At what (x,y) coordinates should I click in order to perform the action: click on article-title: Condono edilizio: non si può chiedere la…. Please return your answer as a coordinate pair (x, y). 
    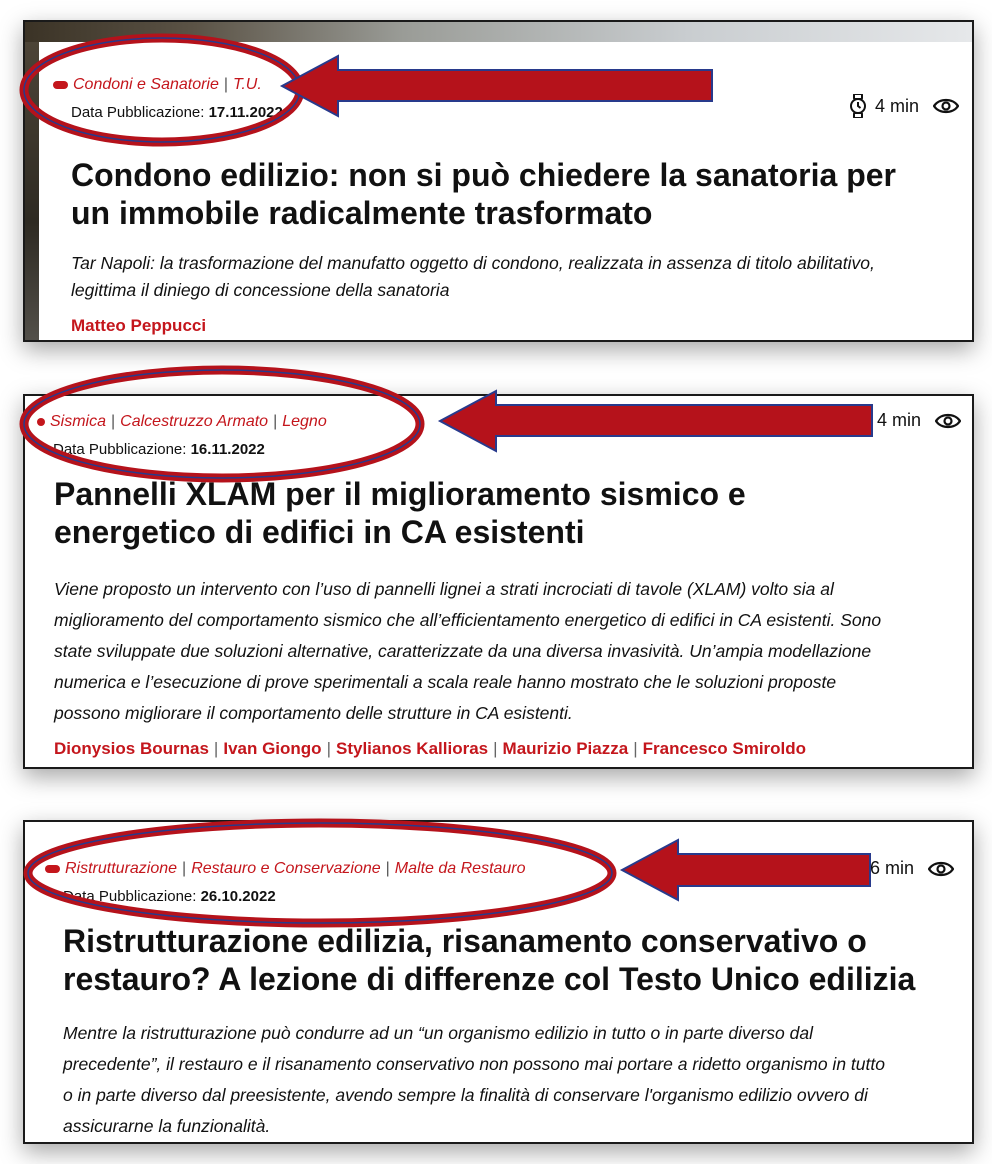
    Looking at the image, I should click on (483, 194).